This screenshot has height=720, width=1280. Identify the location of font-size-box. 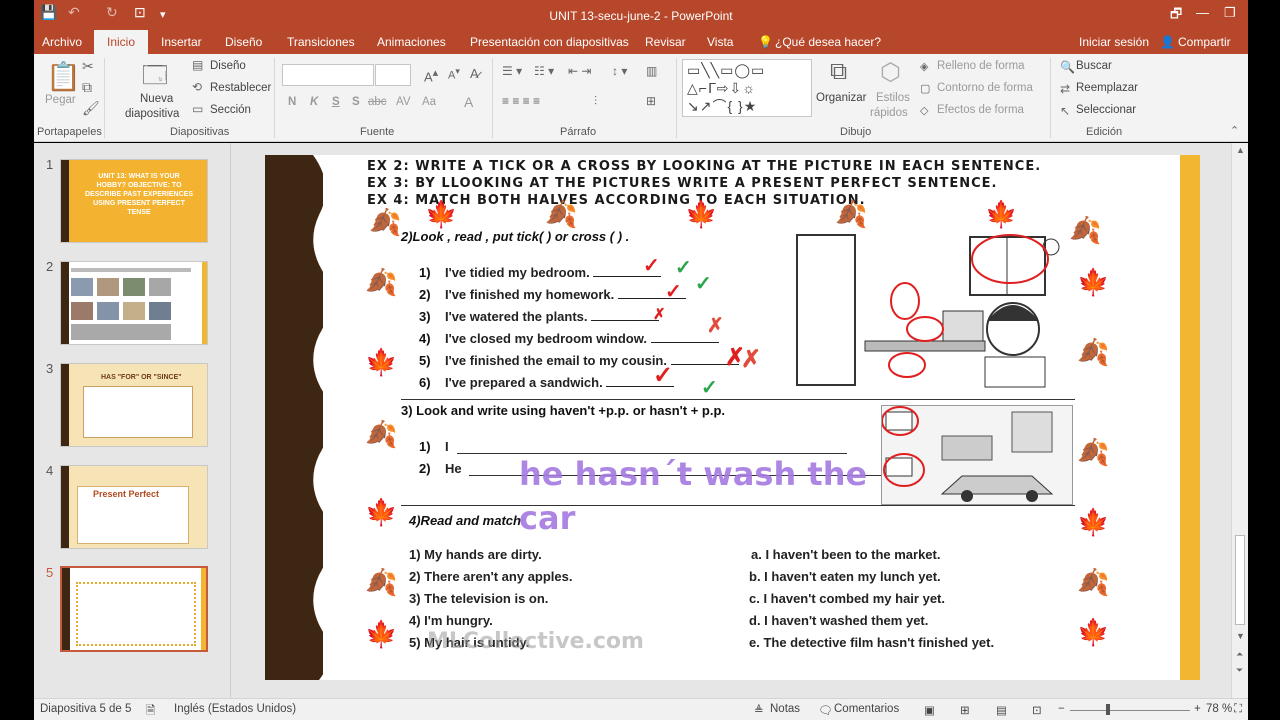
(393, 75).